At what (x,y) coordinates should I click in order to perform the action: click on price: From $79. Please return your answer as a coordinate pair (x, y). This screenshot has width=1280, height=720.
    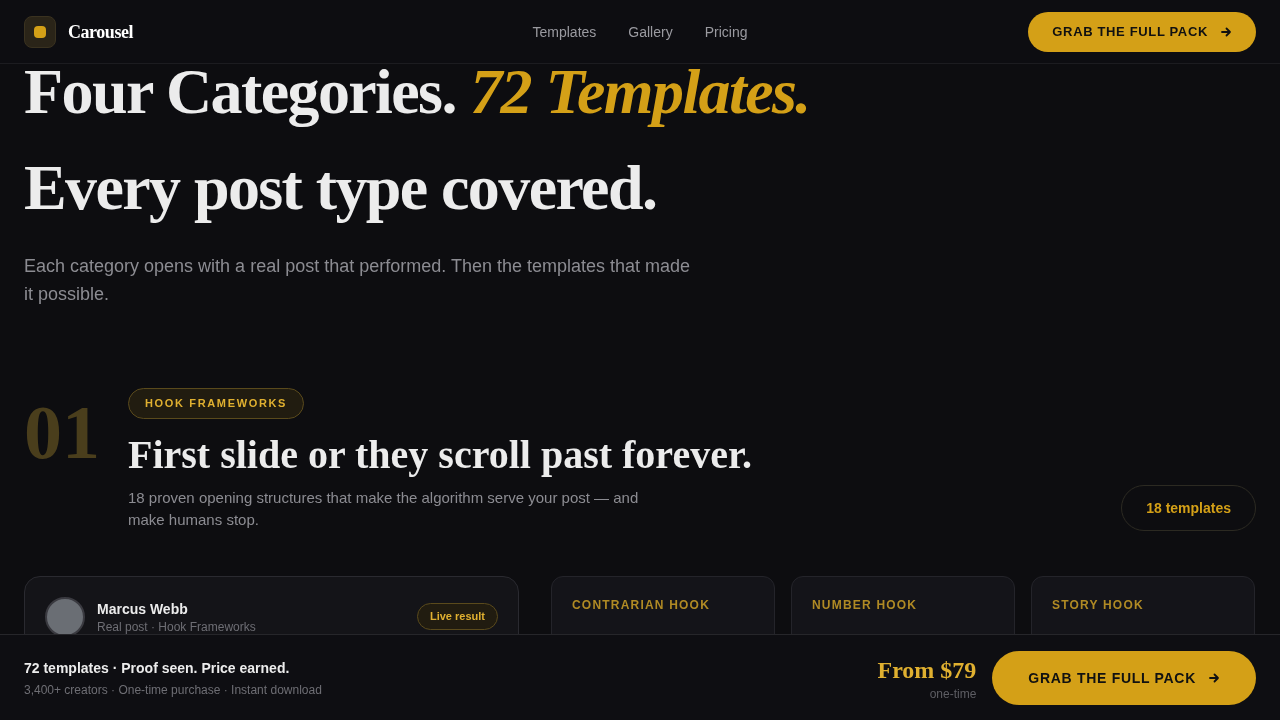
    Looking at the image, I should click on (927, 670).